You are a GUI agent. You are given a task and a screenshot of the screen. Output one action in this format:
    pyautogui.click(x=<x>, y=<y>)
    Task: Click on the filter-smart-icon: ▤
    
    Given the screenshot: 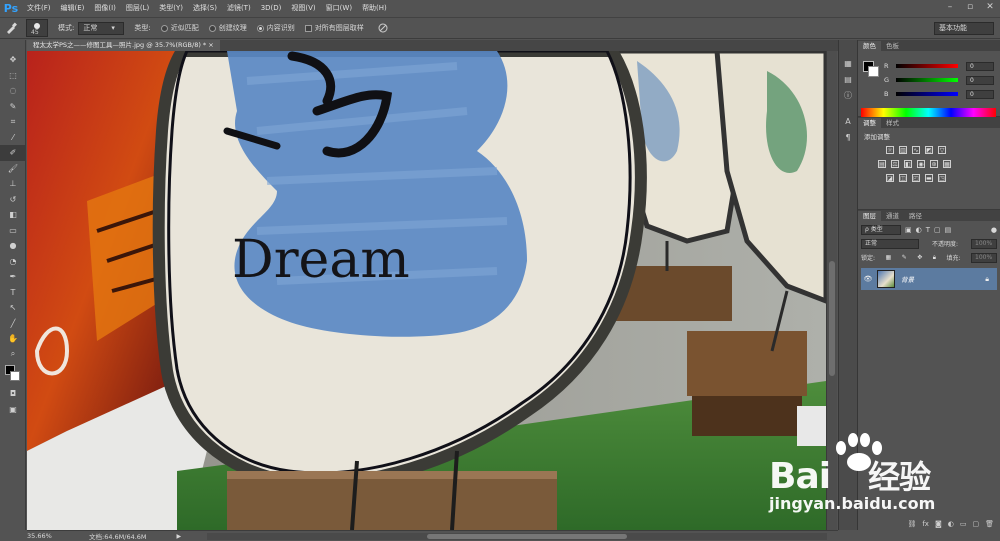 What is the action you would take?
    pyautogui.click(x=948, y=230)
    